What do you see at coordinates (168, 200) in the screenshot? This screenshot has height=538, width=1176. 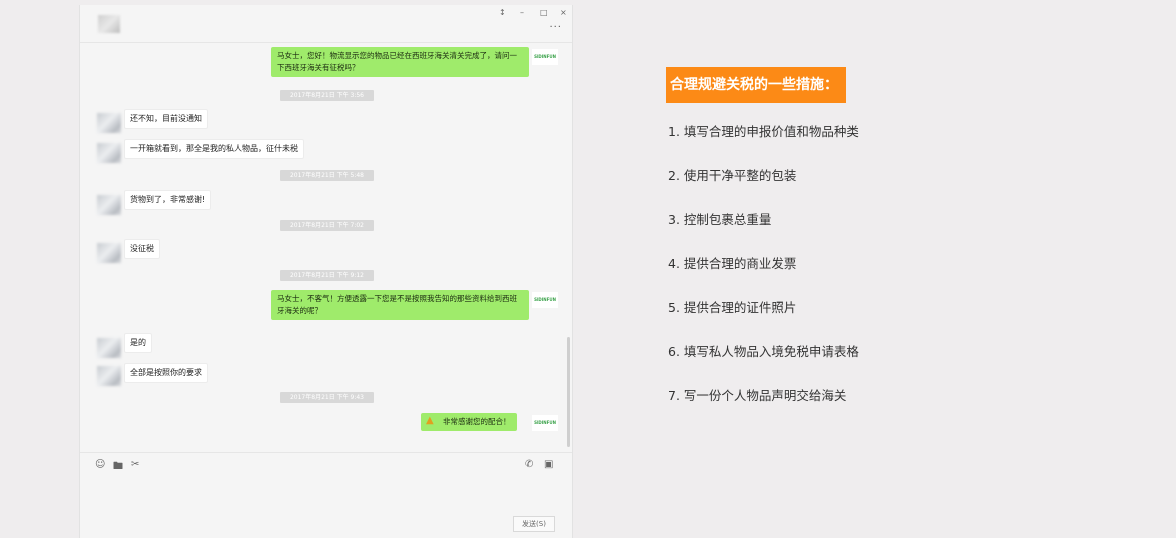 I see `incoming-message: 货物到了，非常感谢!` at bounding box center [168, 200].